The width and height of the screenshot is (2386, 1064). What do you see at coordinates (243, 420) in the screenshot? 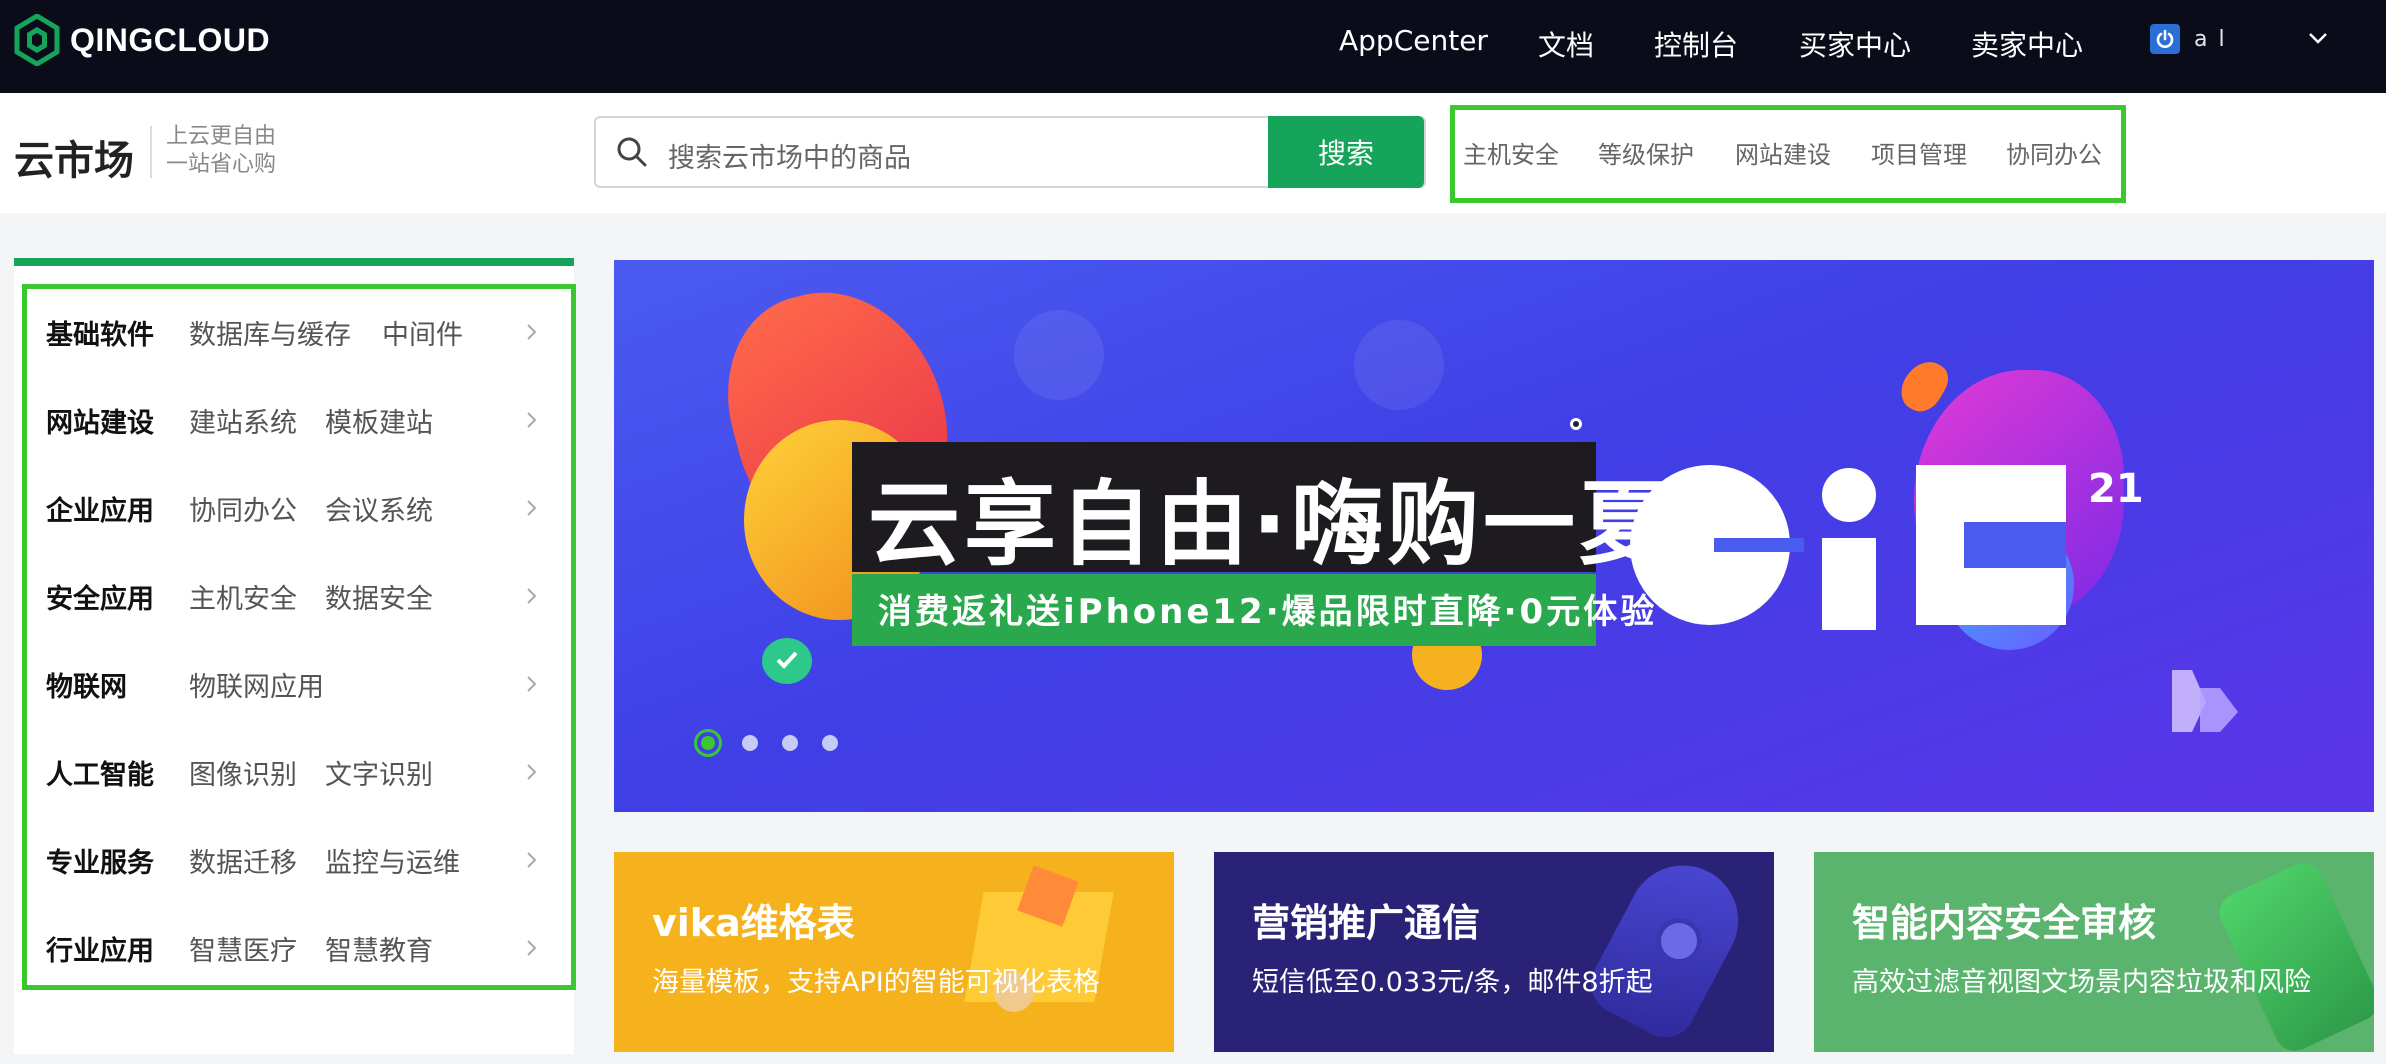
I see `category-sub: 建站系统` at bounding box center [243, 420].